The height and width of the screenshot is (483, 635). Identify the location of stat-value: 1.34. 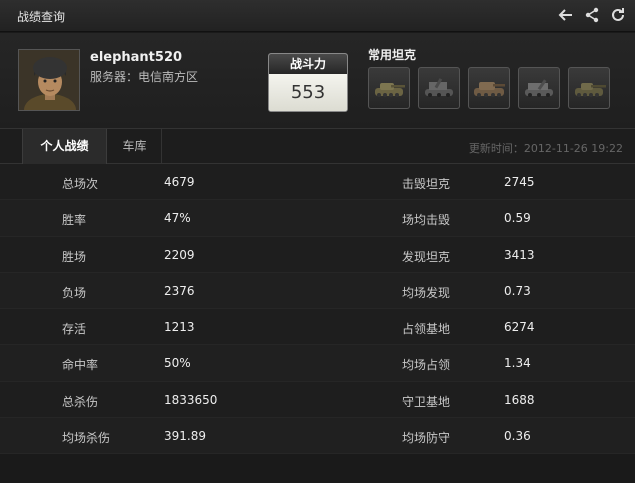
(517, 363).